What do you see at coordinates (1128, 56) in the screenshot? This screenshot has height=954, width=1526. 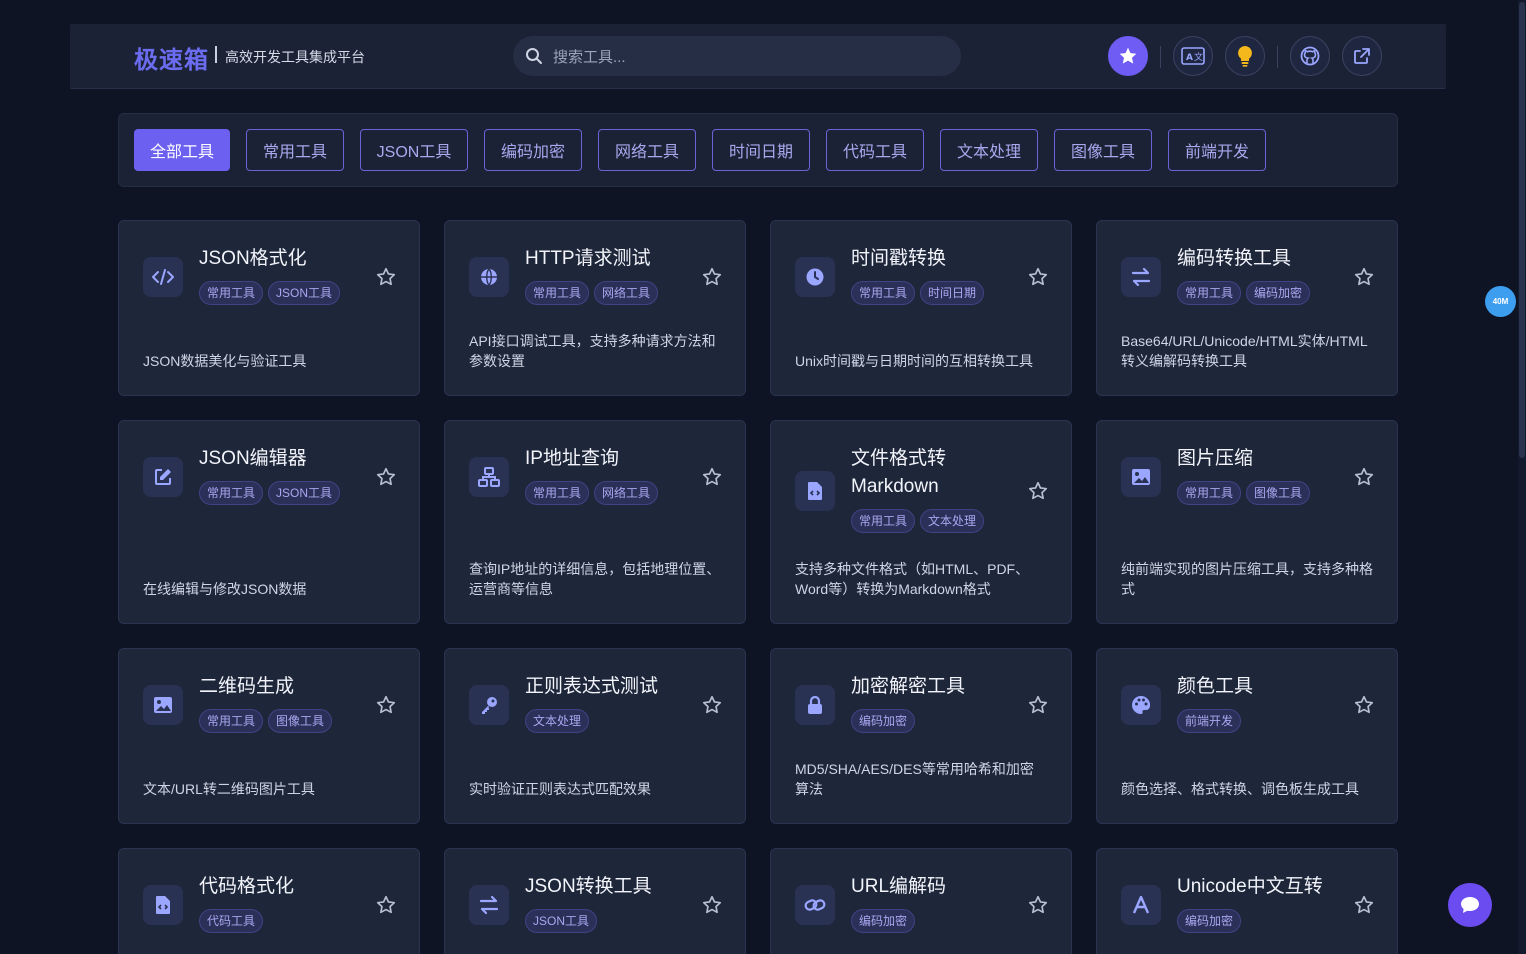 I see `favorites-button` at bounding box center [1128, 56].